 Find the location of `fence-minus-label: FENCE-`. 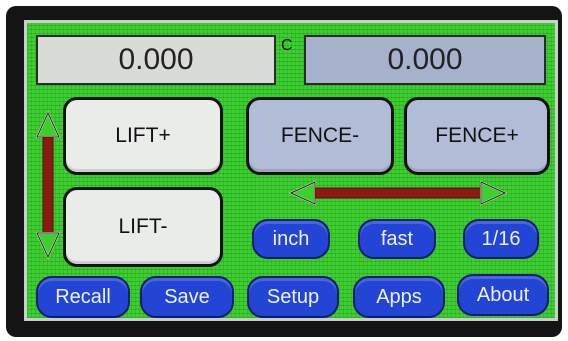

fence-minus-label: FENCE- is located at coordinates (320, 135).